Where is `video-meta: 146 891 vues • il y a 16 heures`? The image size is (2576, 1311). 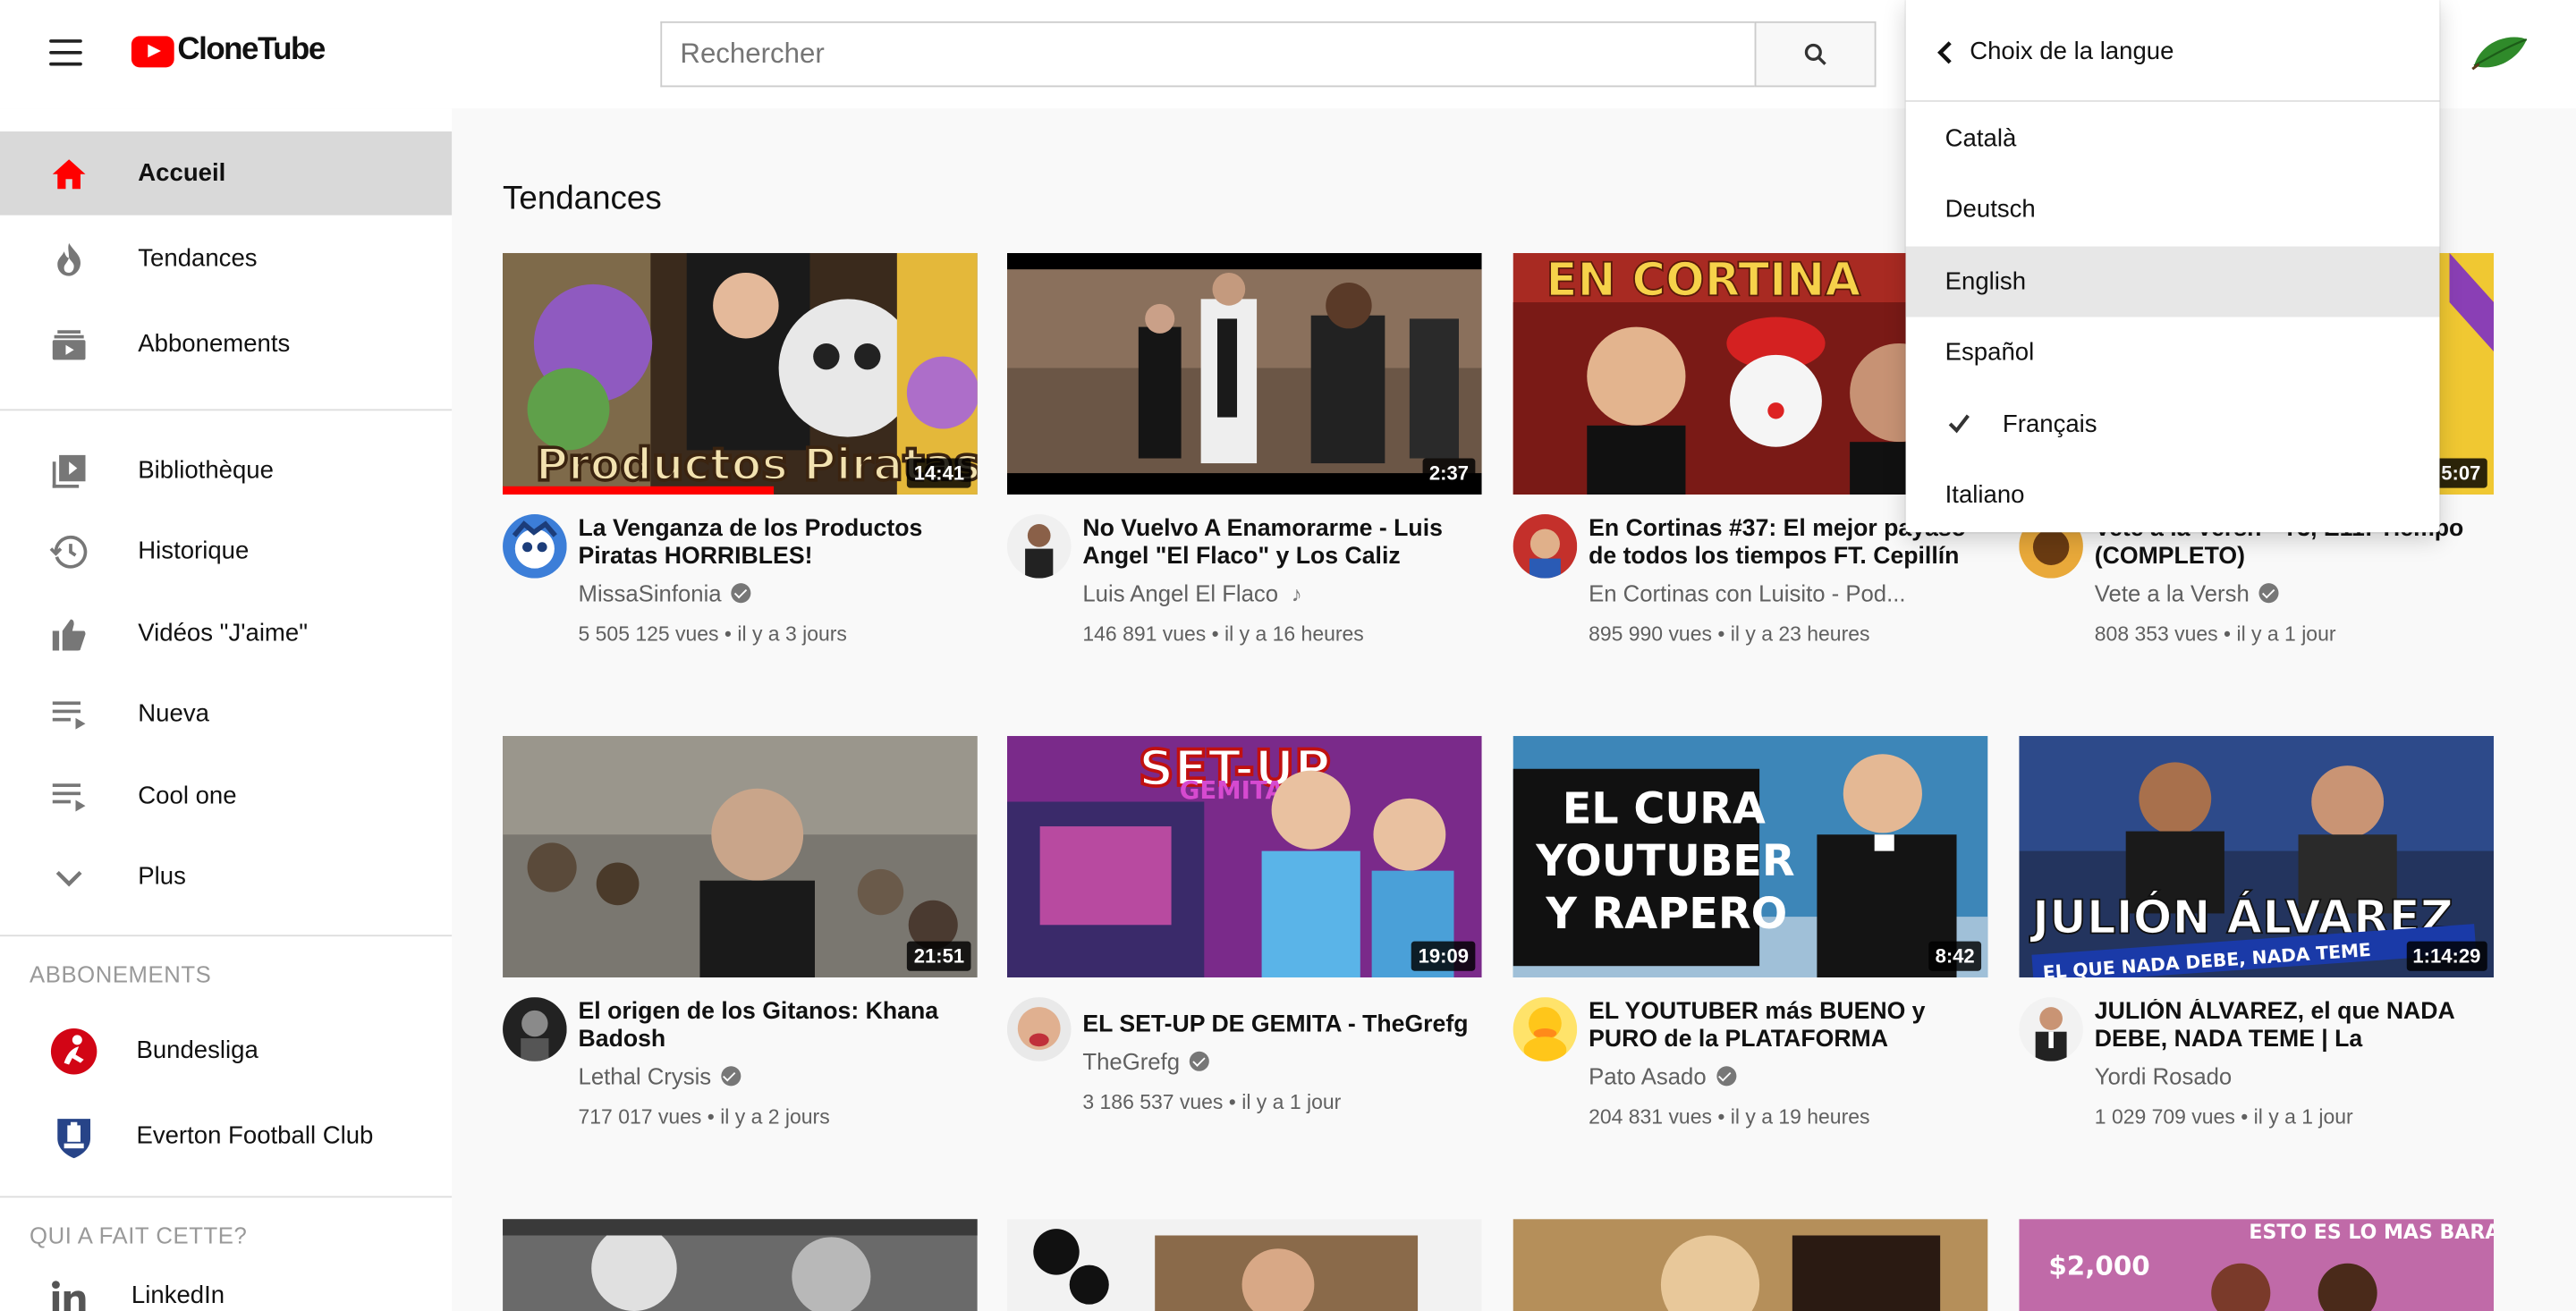
video-meta: 146 891 vues • il y a 16 heures is located at coordinates (1223, 634).